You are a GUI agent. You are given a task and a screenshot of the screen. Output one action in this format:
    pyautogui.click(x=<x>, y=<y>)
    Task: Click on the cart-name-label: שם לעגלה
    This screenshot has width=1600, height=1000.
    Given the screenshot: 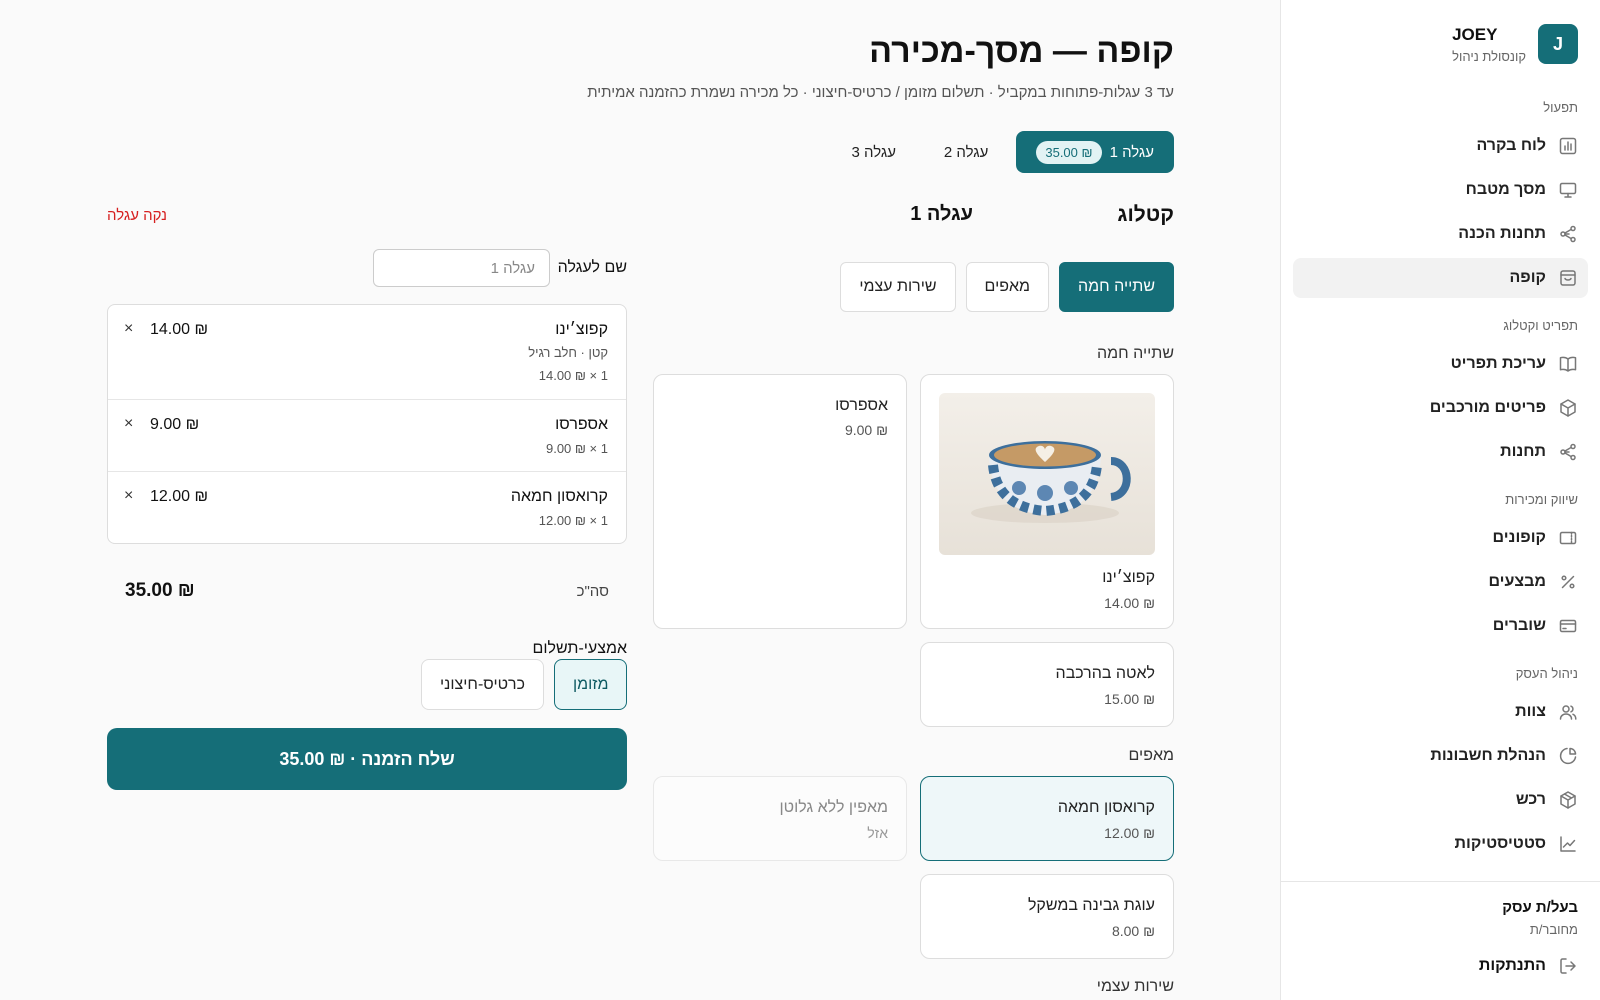 What is the action you would take?
    pyautogui.click(x=592, y=267)
    